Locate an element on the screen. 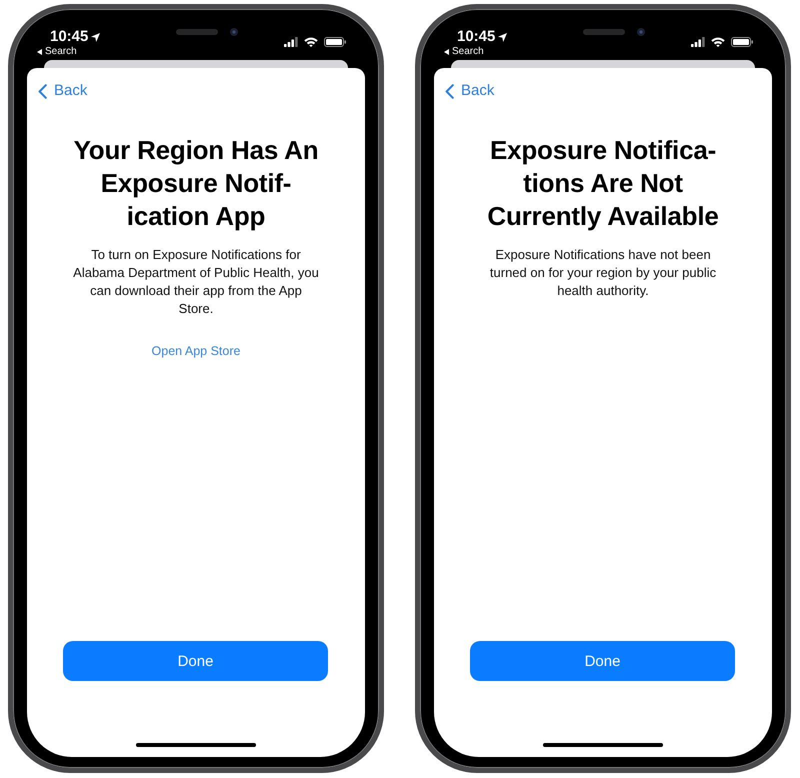 This screenshot has width=800, height=778. sheet-description: Exposure Notifications have not been turned on for your region by your public health authority. is located at coordinates (603, 273).